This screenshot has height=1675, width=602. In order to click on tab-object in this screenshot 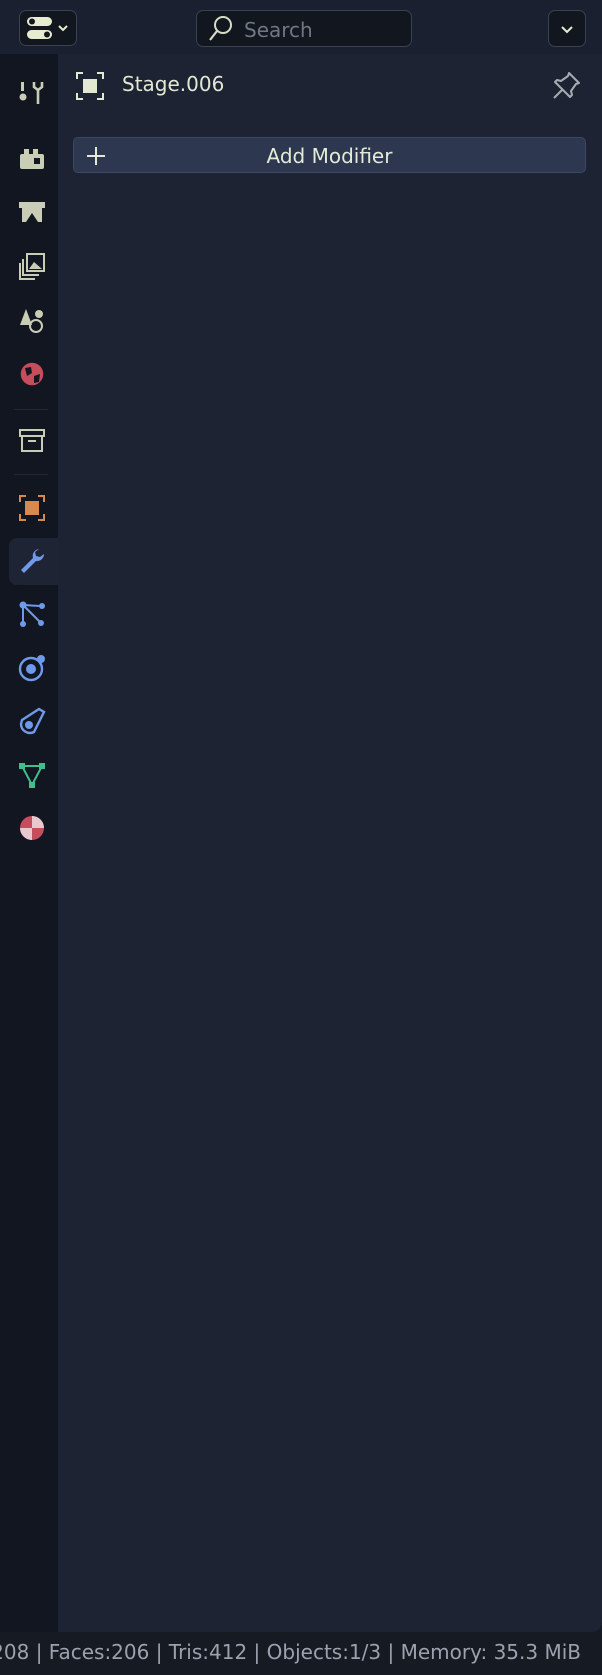, I will do `click(33, 508)`.